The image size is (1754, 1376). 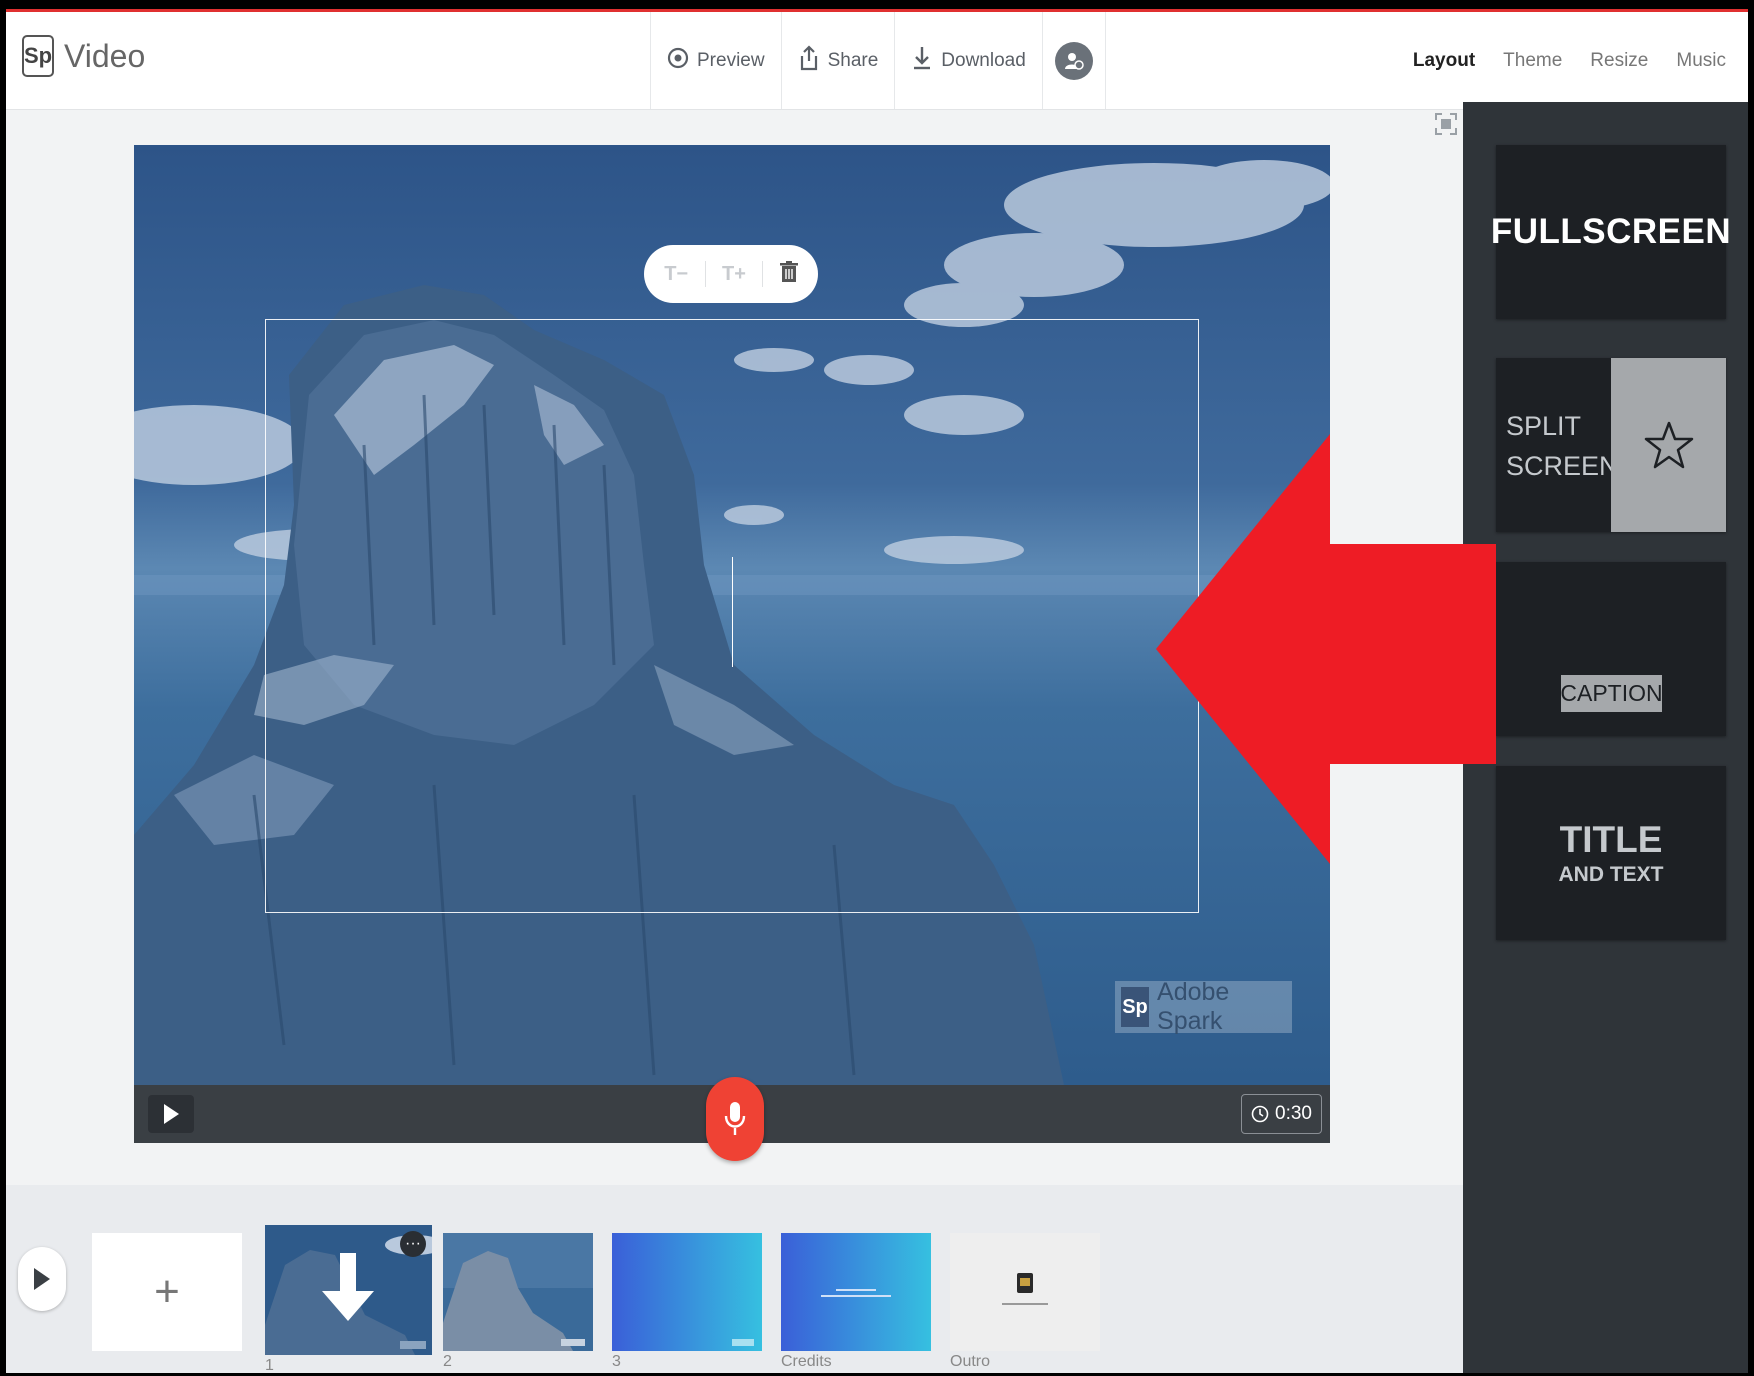 I want to click on arrow-down-icon, so click(x=348, y=1287).